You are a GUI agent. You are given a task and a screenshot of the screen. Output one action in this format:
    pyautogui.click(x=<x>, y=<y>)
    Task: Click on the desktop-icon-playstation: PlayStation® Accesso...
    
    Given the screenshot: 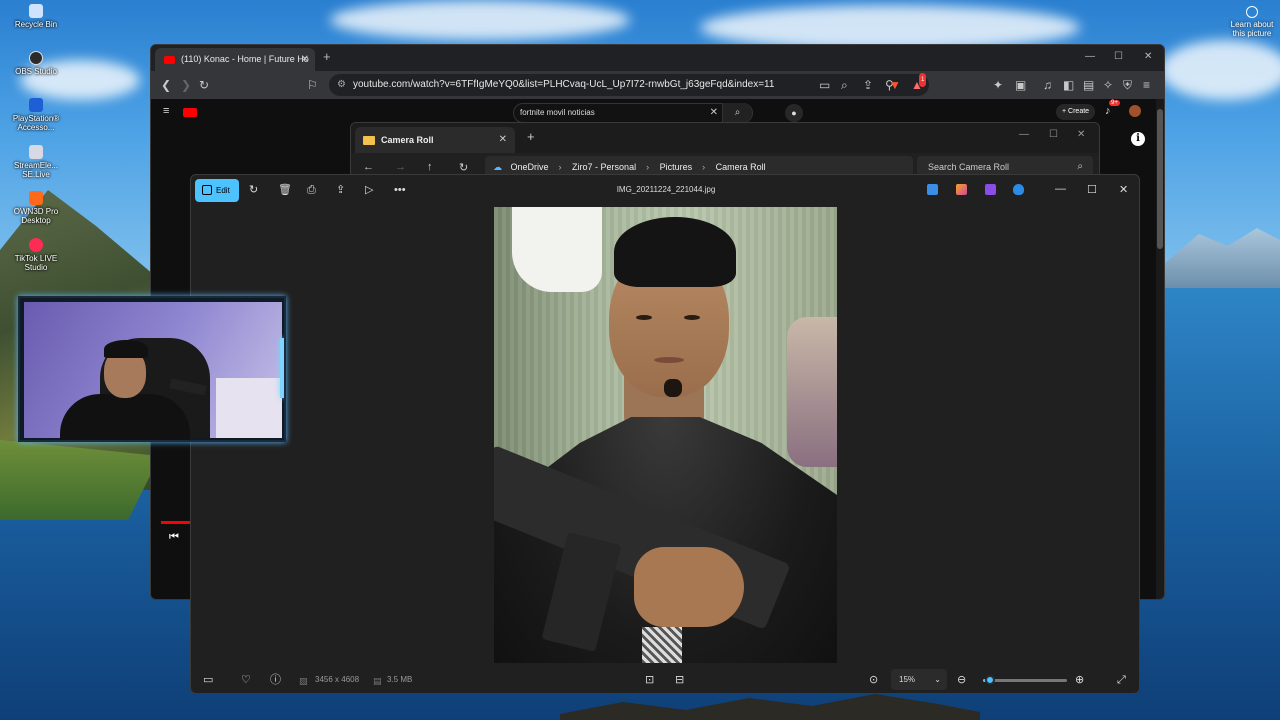 What is the action you would take?
    pyautogui.click(x=36, y=115)
    